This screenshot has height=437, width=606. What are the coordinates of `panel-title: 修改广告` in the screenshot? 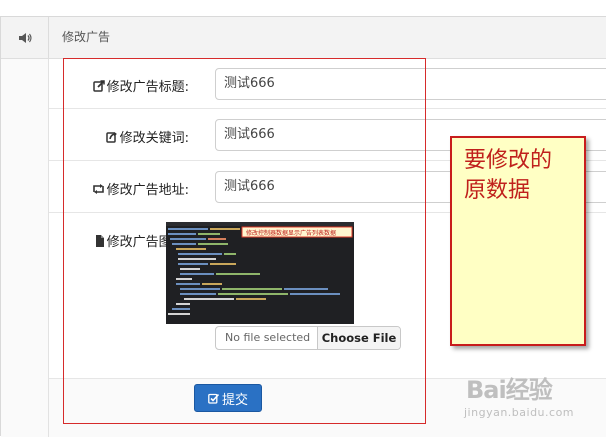 It's located at (86, 37).